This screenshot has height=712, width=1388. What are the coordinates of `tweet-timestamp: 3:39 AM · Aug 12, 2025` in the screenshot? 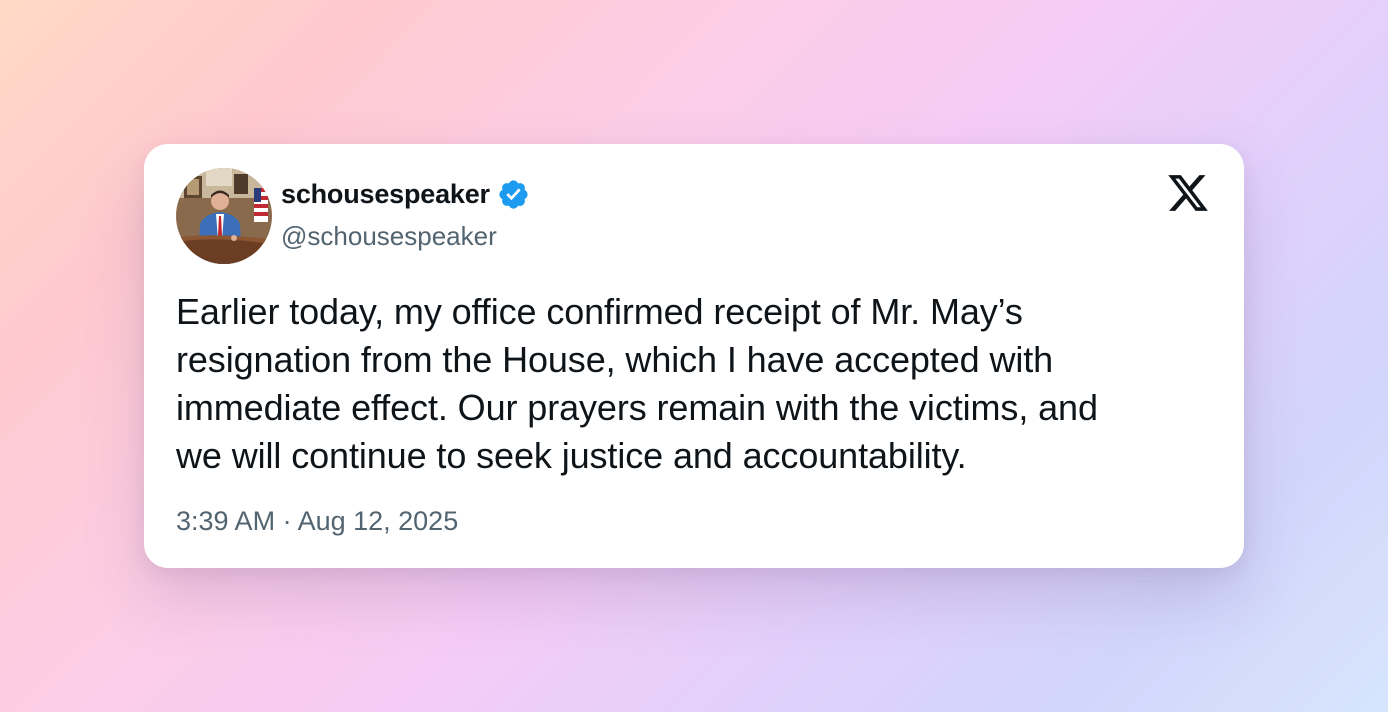 It's located at (317, 521).